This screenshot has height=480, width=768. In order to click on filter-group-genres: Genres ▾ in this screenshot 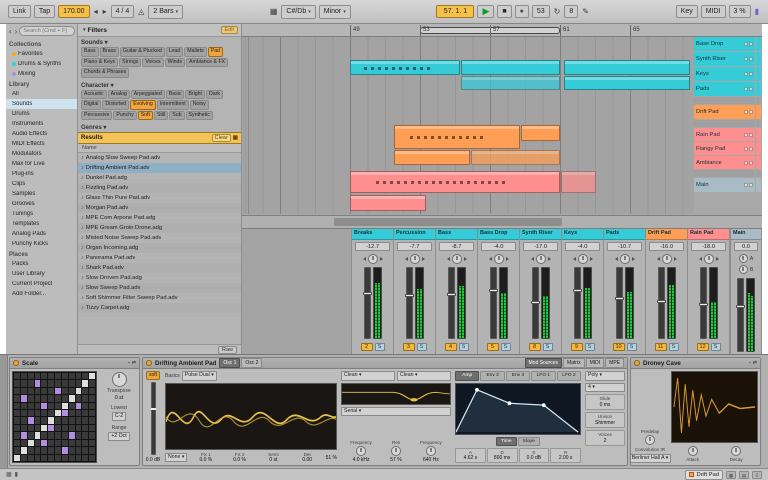, I will do `click(159, 127)`.